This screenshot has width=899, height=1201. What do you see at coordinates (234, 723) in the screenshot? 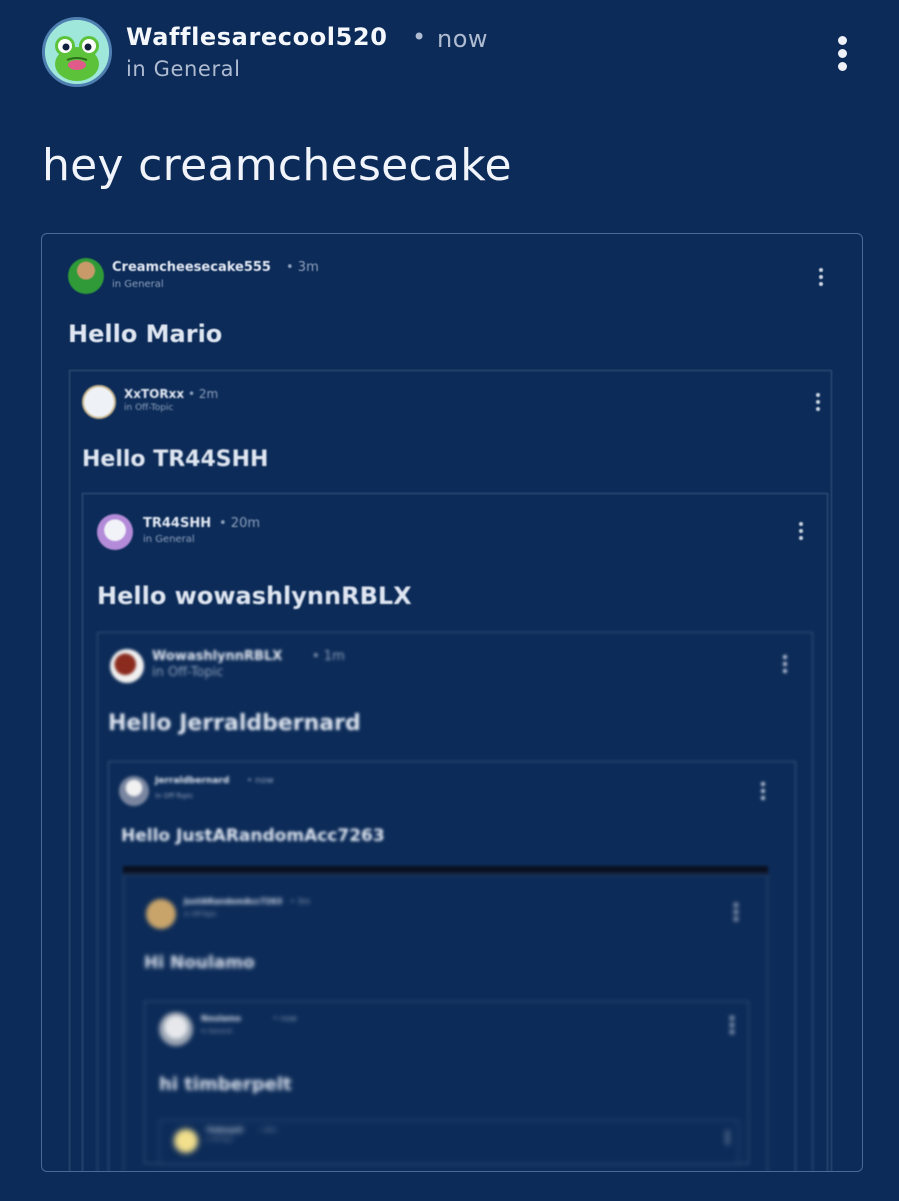
I see `nested-body: Hello Jerraldbernard` at bounding box center [234, 723].